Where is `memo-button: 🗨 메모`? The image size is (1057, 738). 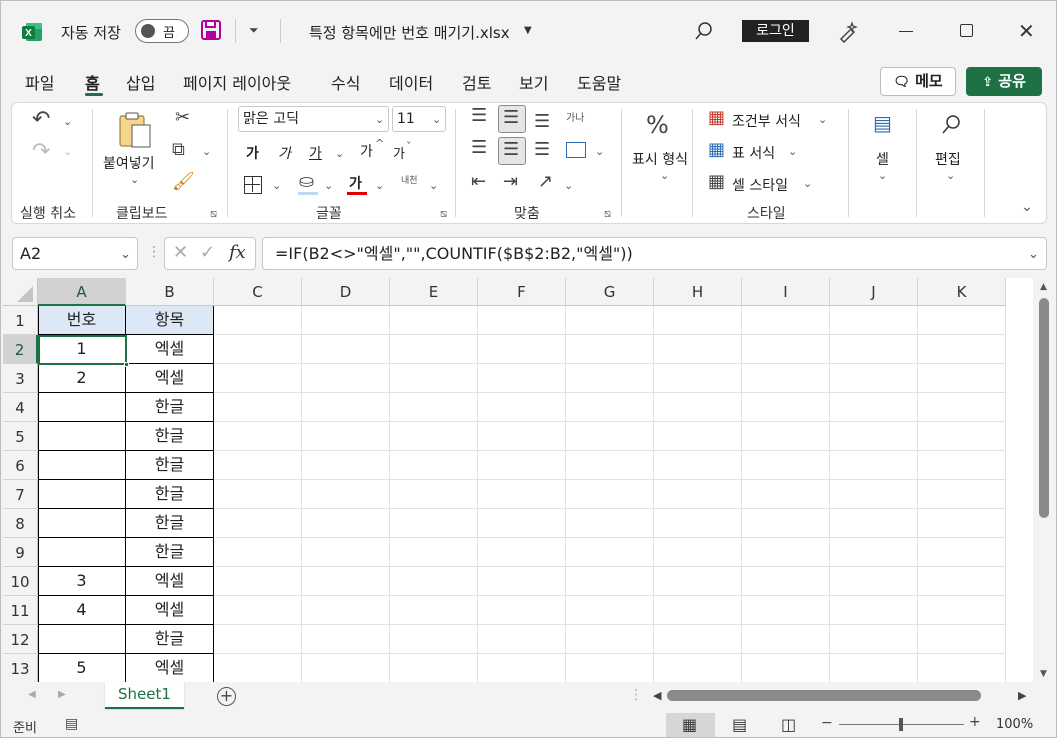
memo-button: 🗨 메모 is located at coordinates (918, 81).